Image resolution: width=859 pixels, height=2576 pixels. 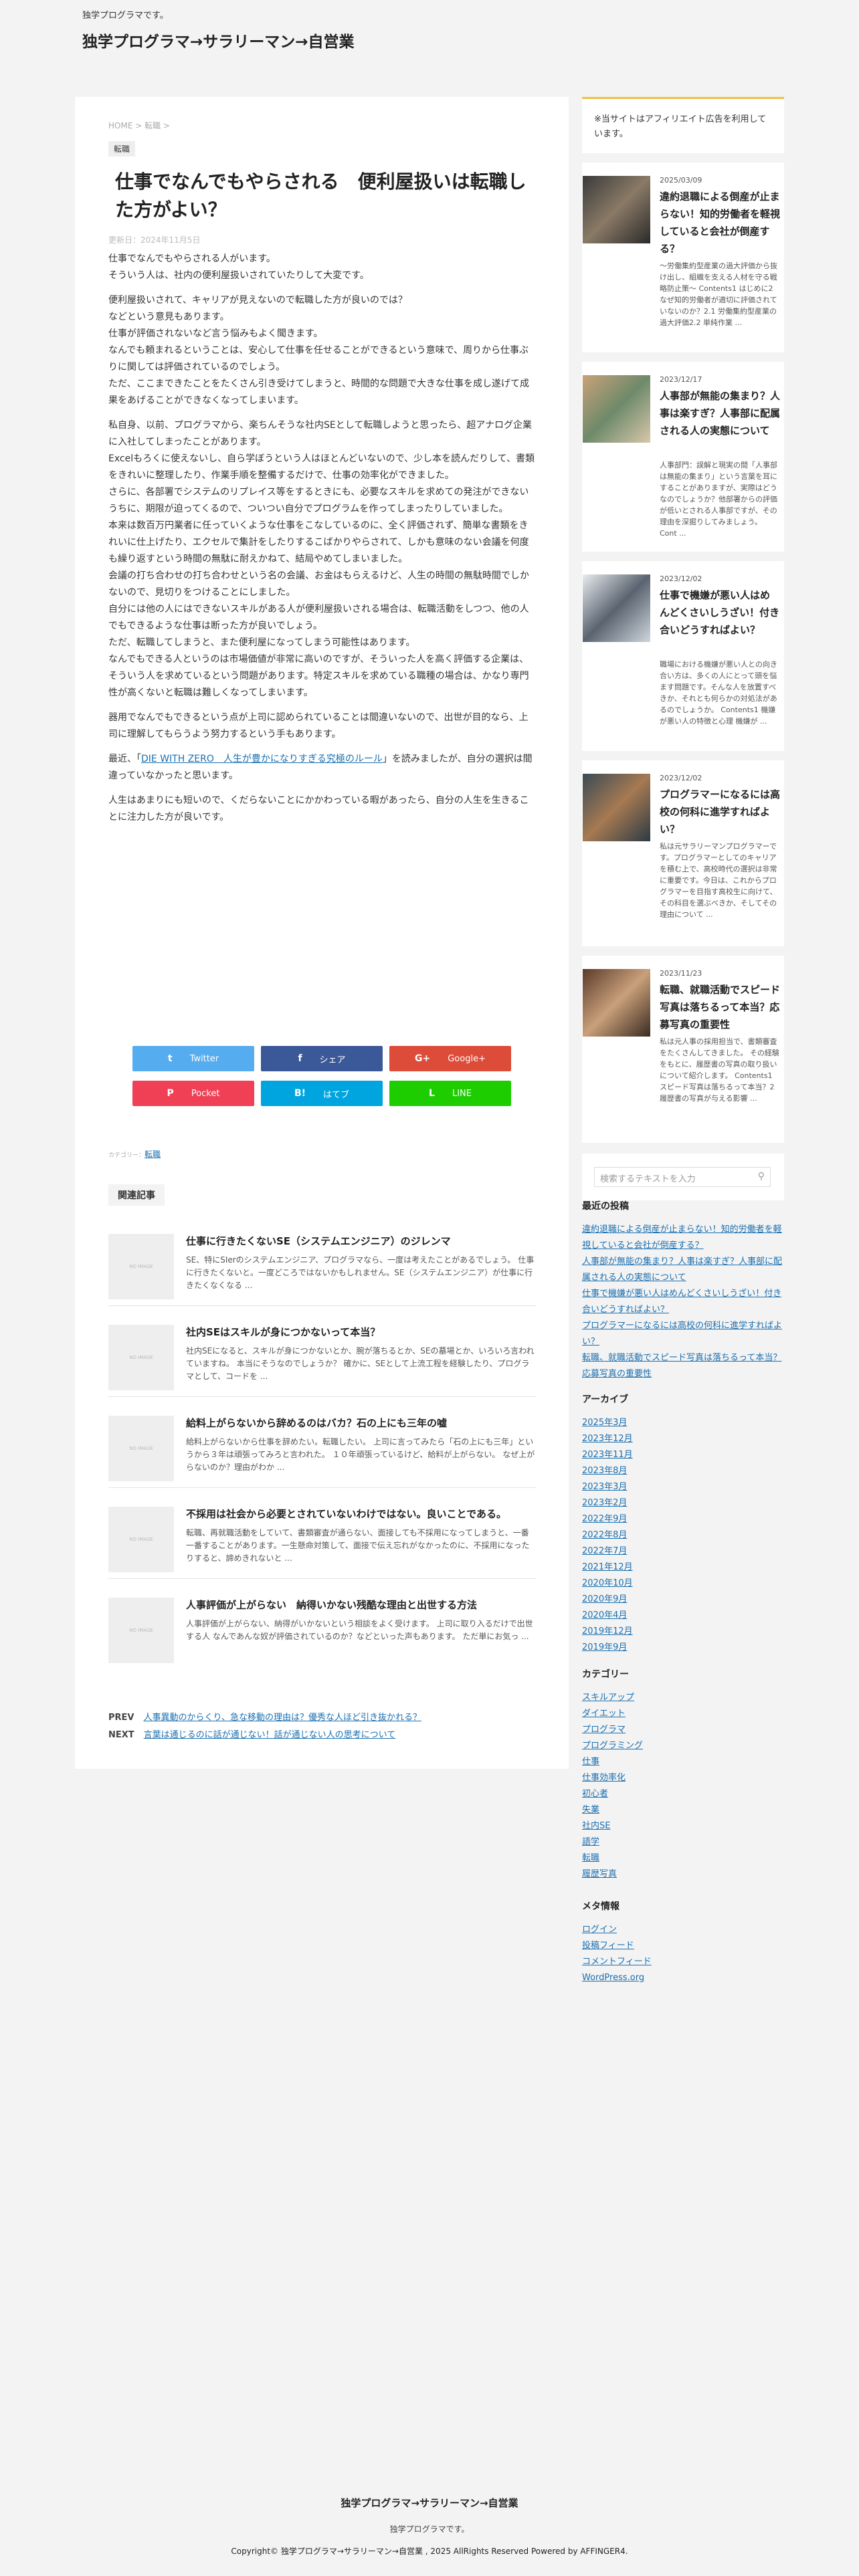 I want to click on category-tag: 転職, so click(x=122, y=148).